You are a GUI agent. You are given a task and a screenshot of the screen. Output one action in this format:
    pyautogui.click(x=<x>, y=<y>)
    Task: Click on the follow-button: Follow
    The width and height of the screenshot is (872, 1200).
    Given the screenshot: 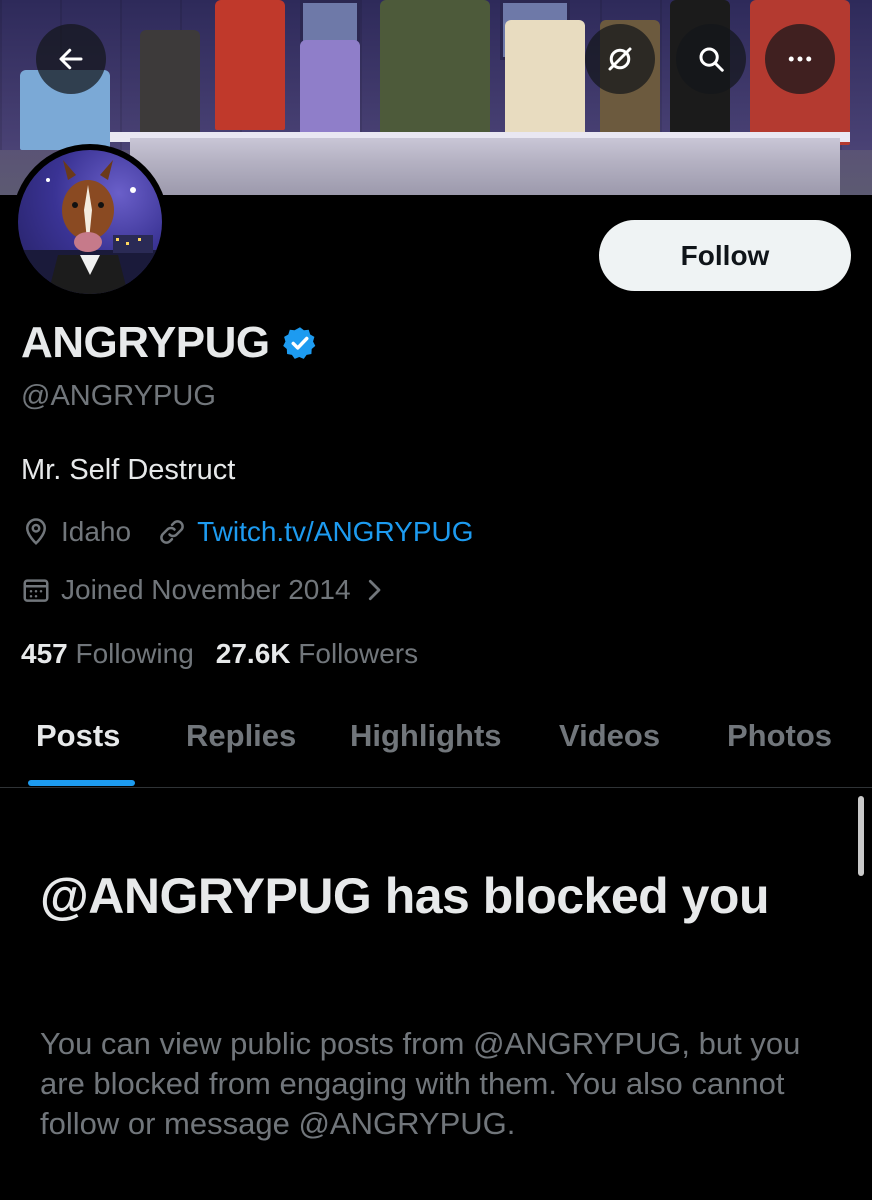 What is the action you would take?
    pyautogui.click(x=725, y=255)
    